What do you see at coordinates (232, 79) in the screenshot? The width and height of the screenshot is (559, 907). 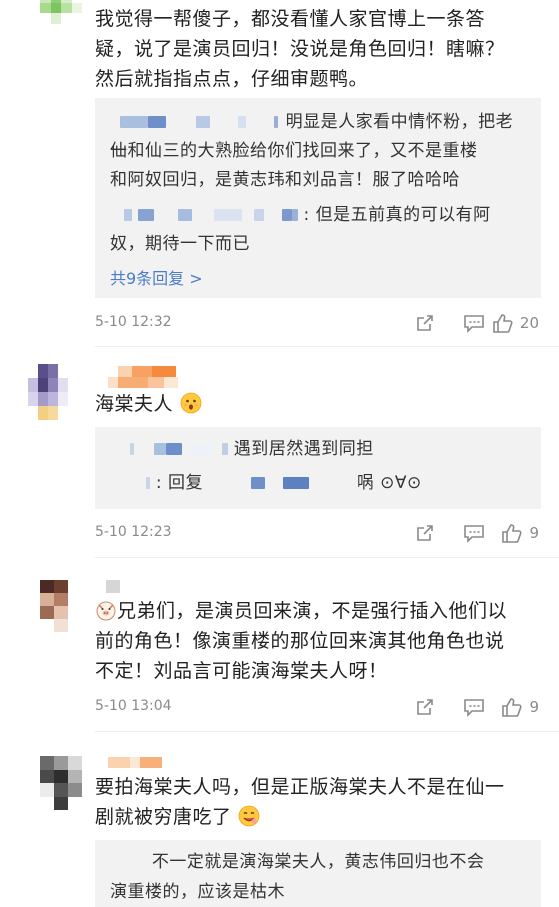 I see `comment-text-line: 然后就指指点点，仔细审题鸭。` at bounding box center [232, 79].